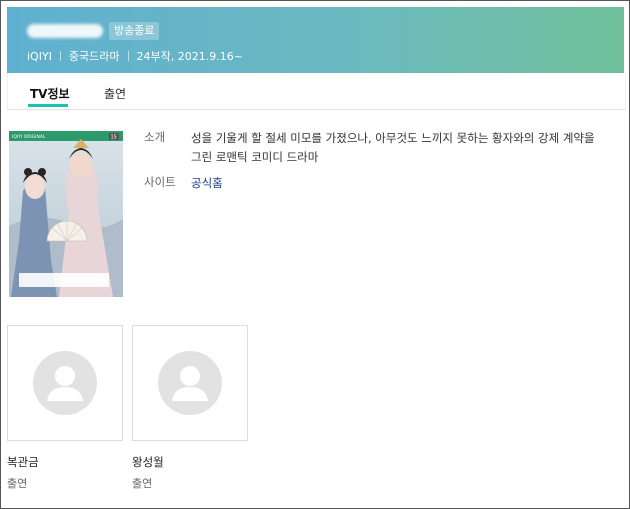  I want to click on site-row: 사이트 공식홈, so click(372, 183).